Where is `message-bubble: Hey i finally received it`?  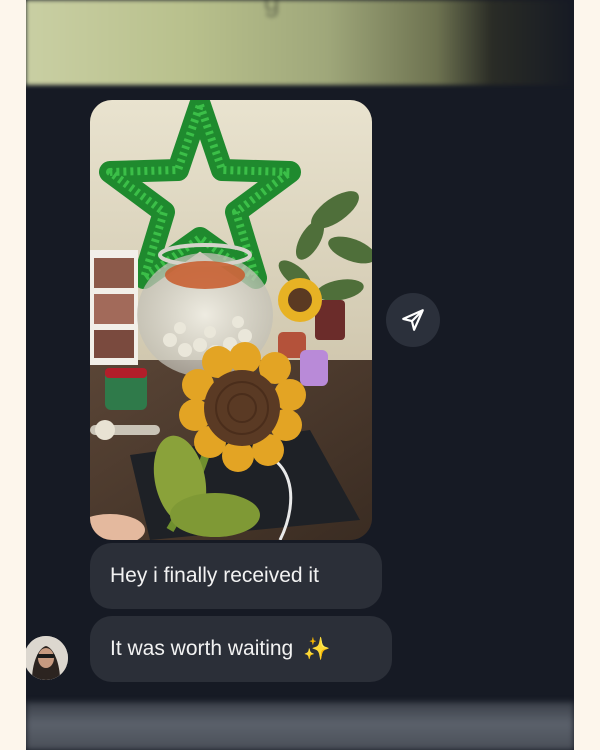
message-bubble: Hey i finally received it is located at coordinates (236, 576).